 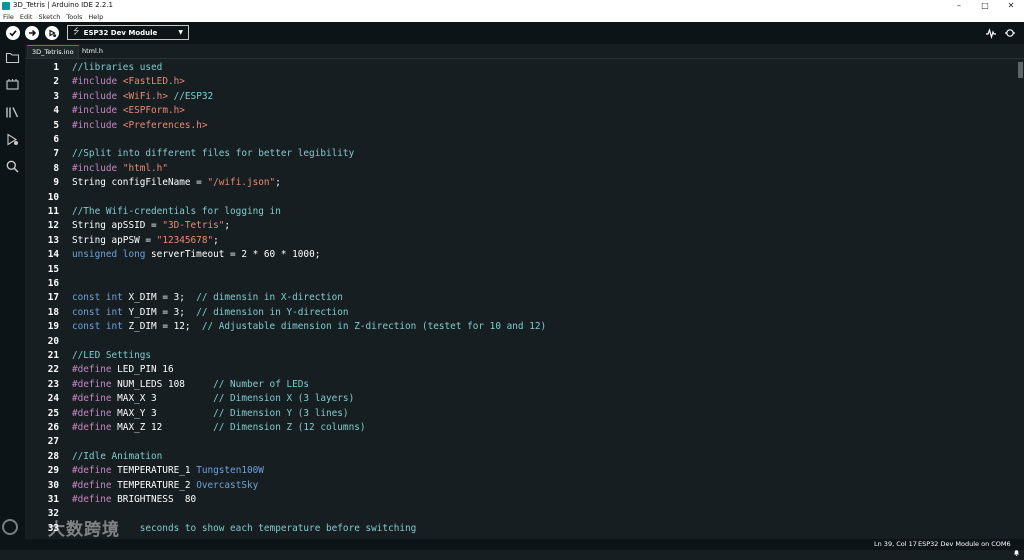 What do you see at coordinates (520, 342) in the screenshot?
I see `code-line: 20` at bounding box center [520, 342].